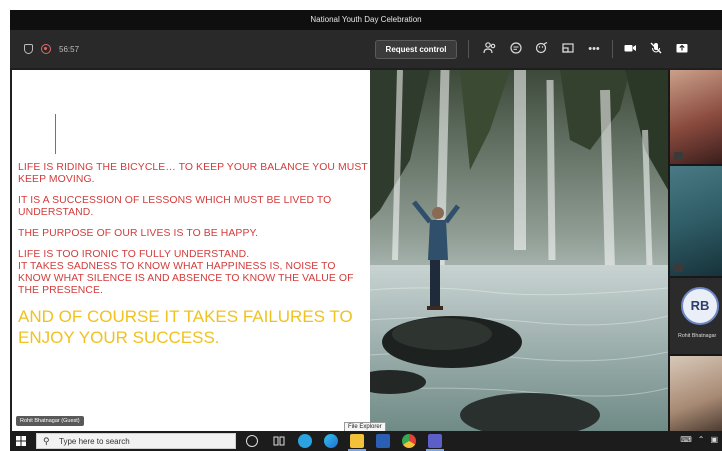  What do you see at coordinates (490, 49) in the screenshot?
I see `people-icon` at bounding box center [490, 49].